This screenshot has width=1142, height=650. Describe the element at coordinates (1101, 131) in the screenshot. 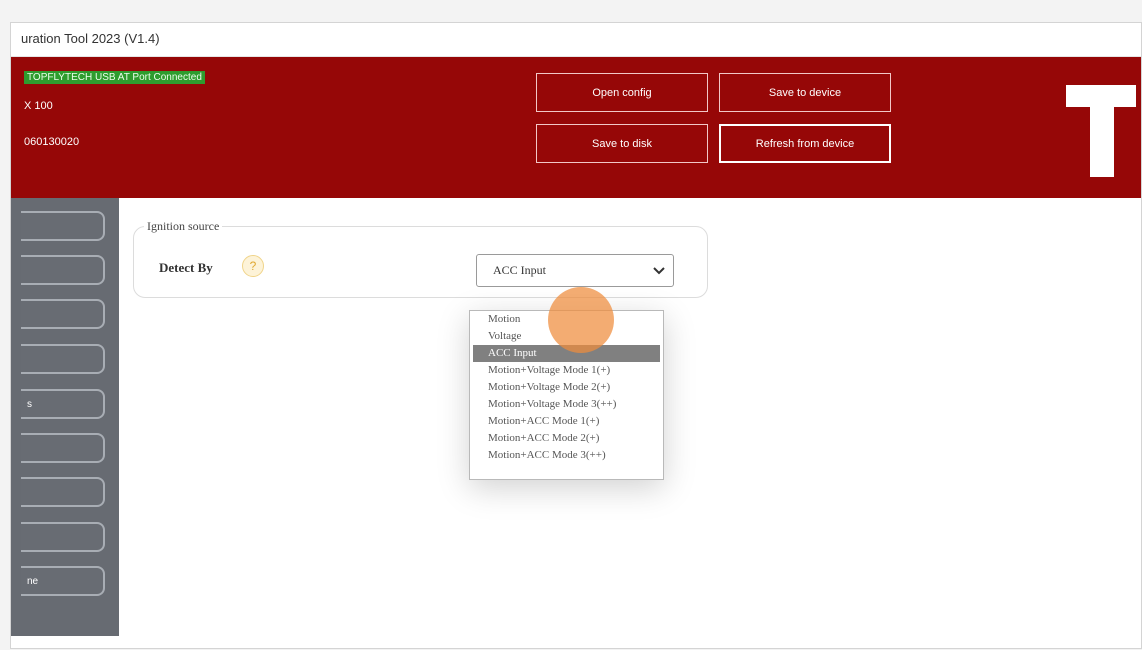

I see `brand-logo` at that location.